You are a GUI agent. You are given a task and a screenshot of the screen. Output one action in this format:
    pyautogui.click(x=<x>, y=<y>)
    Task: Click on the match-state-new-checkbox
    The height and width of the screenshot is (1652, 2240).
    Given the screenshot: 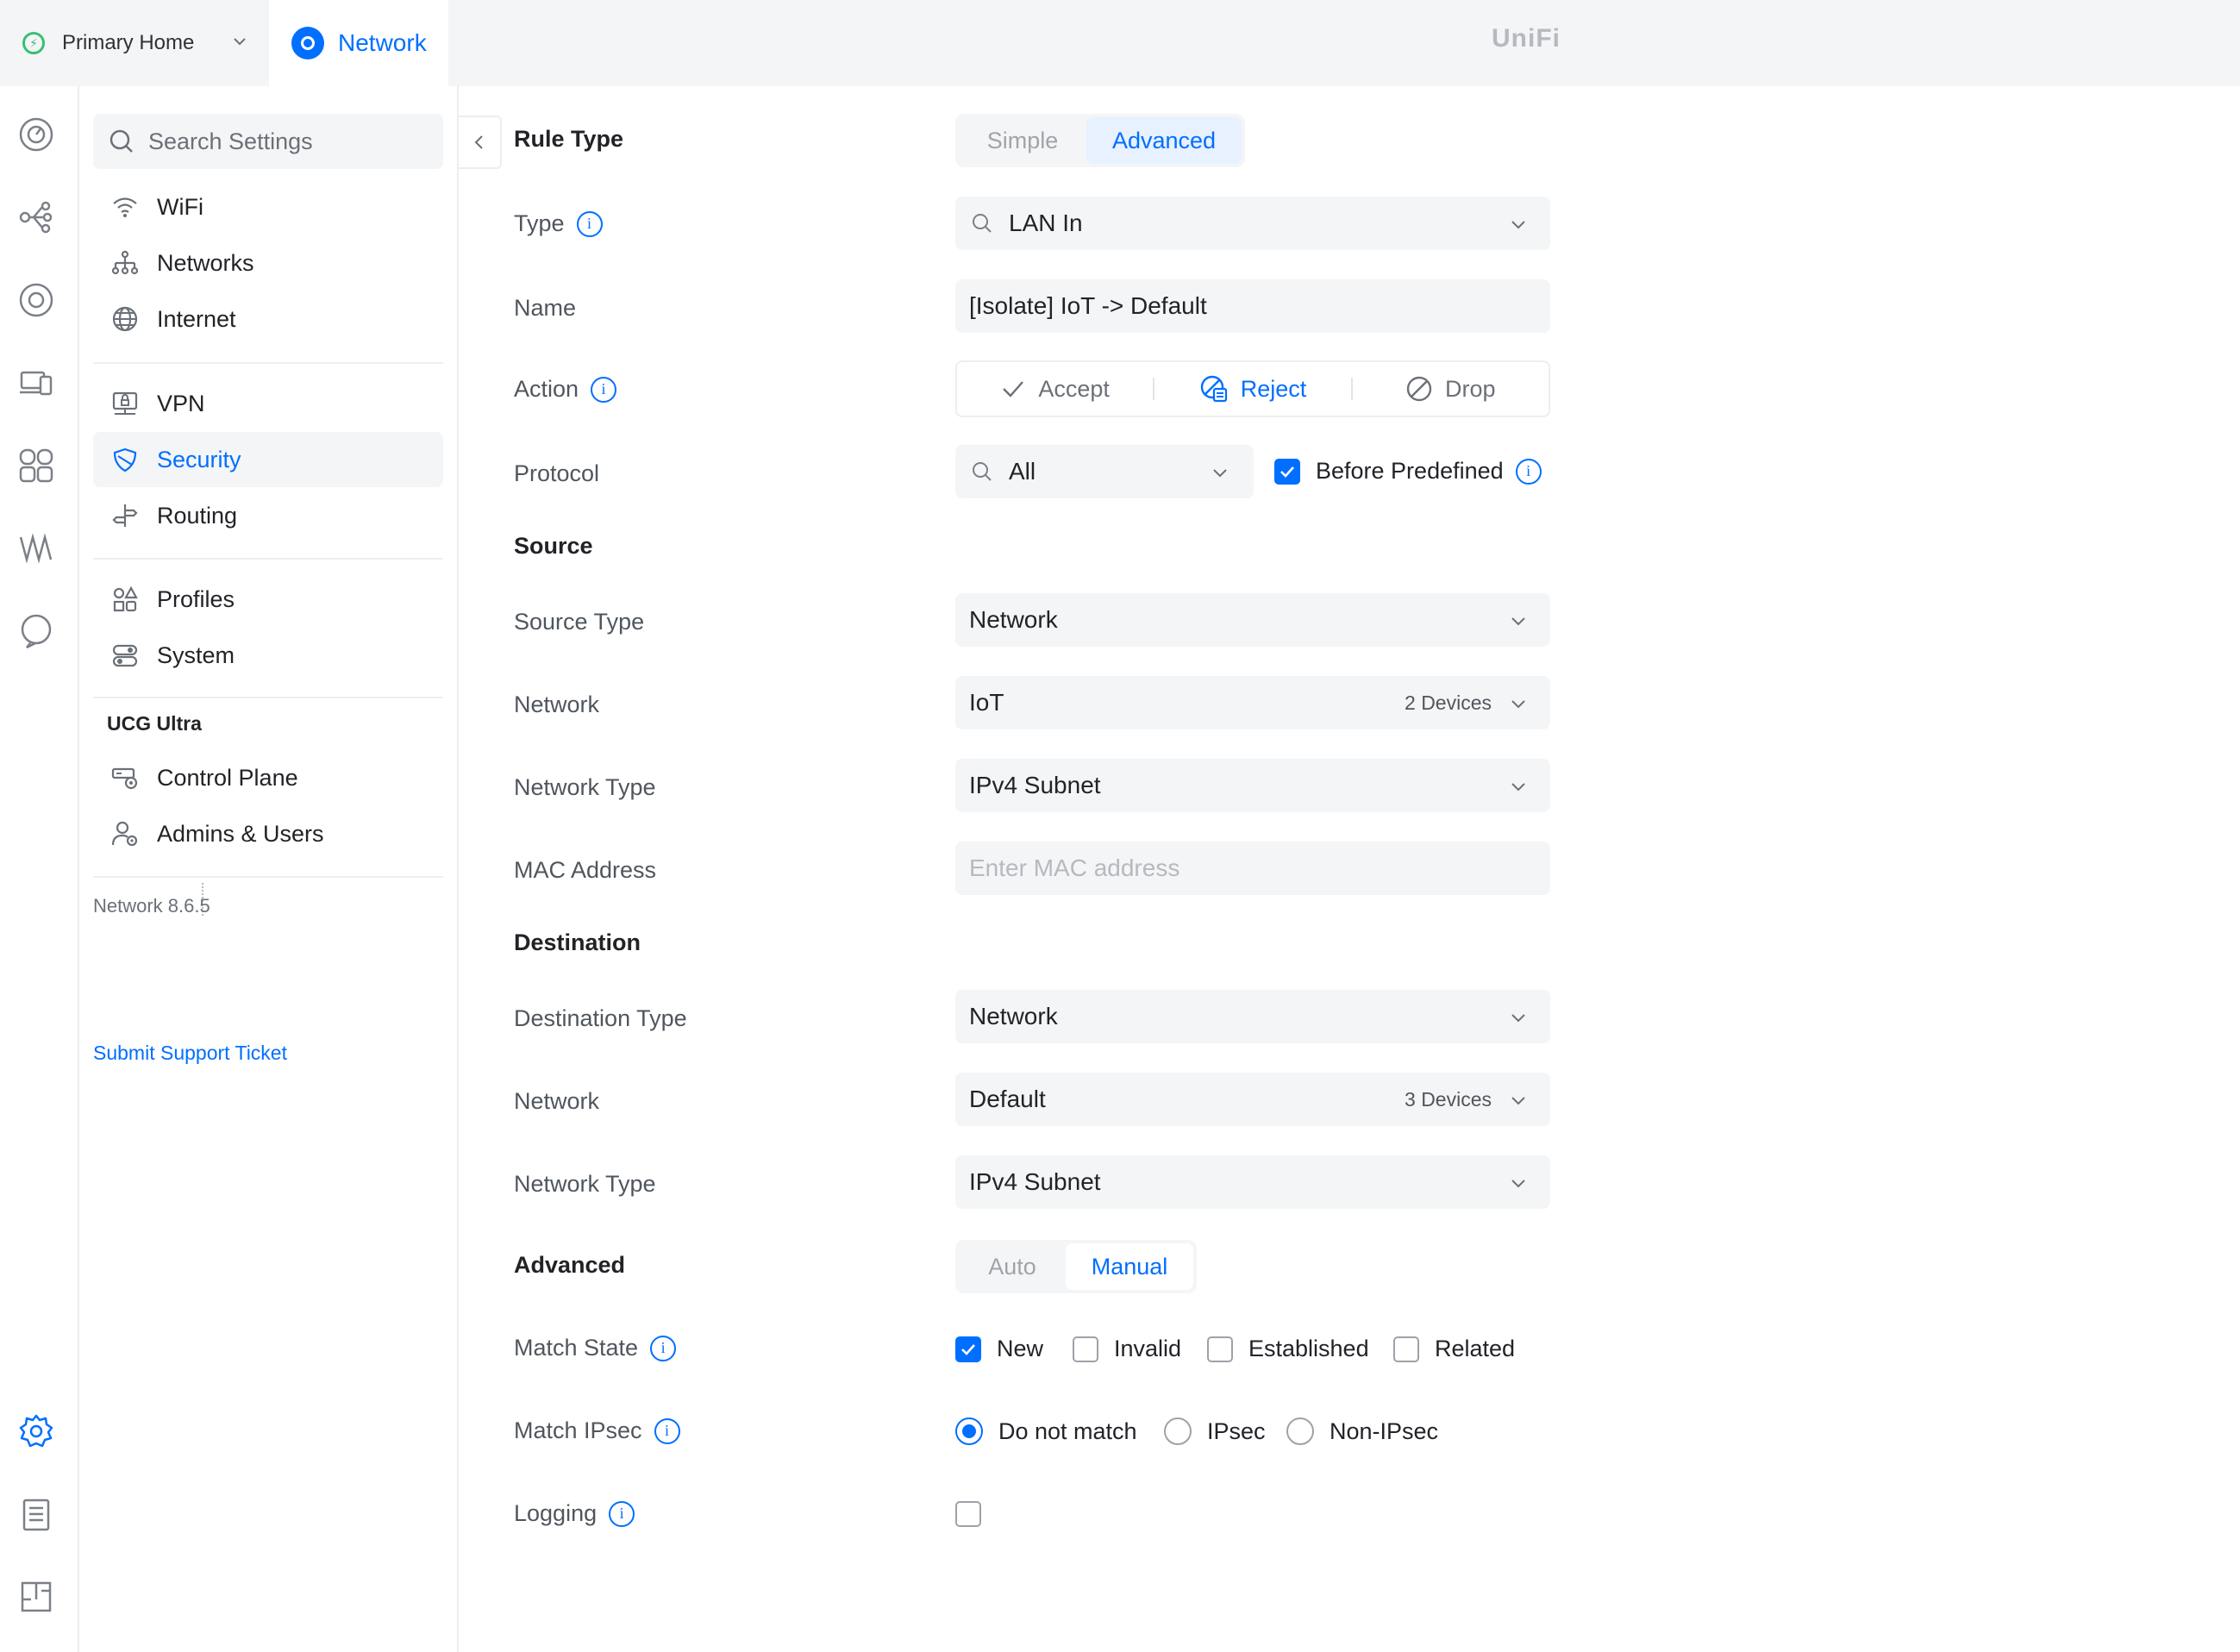 What is the action you would take?
    pyautogui.click(x=968, y=1349)
    